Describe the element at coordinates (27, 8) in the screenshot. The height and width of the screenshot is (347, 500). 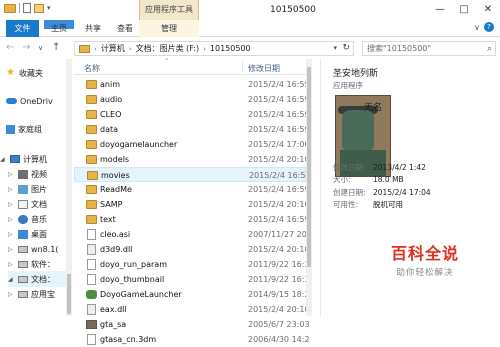
I see `properties-icon` at that location.